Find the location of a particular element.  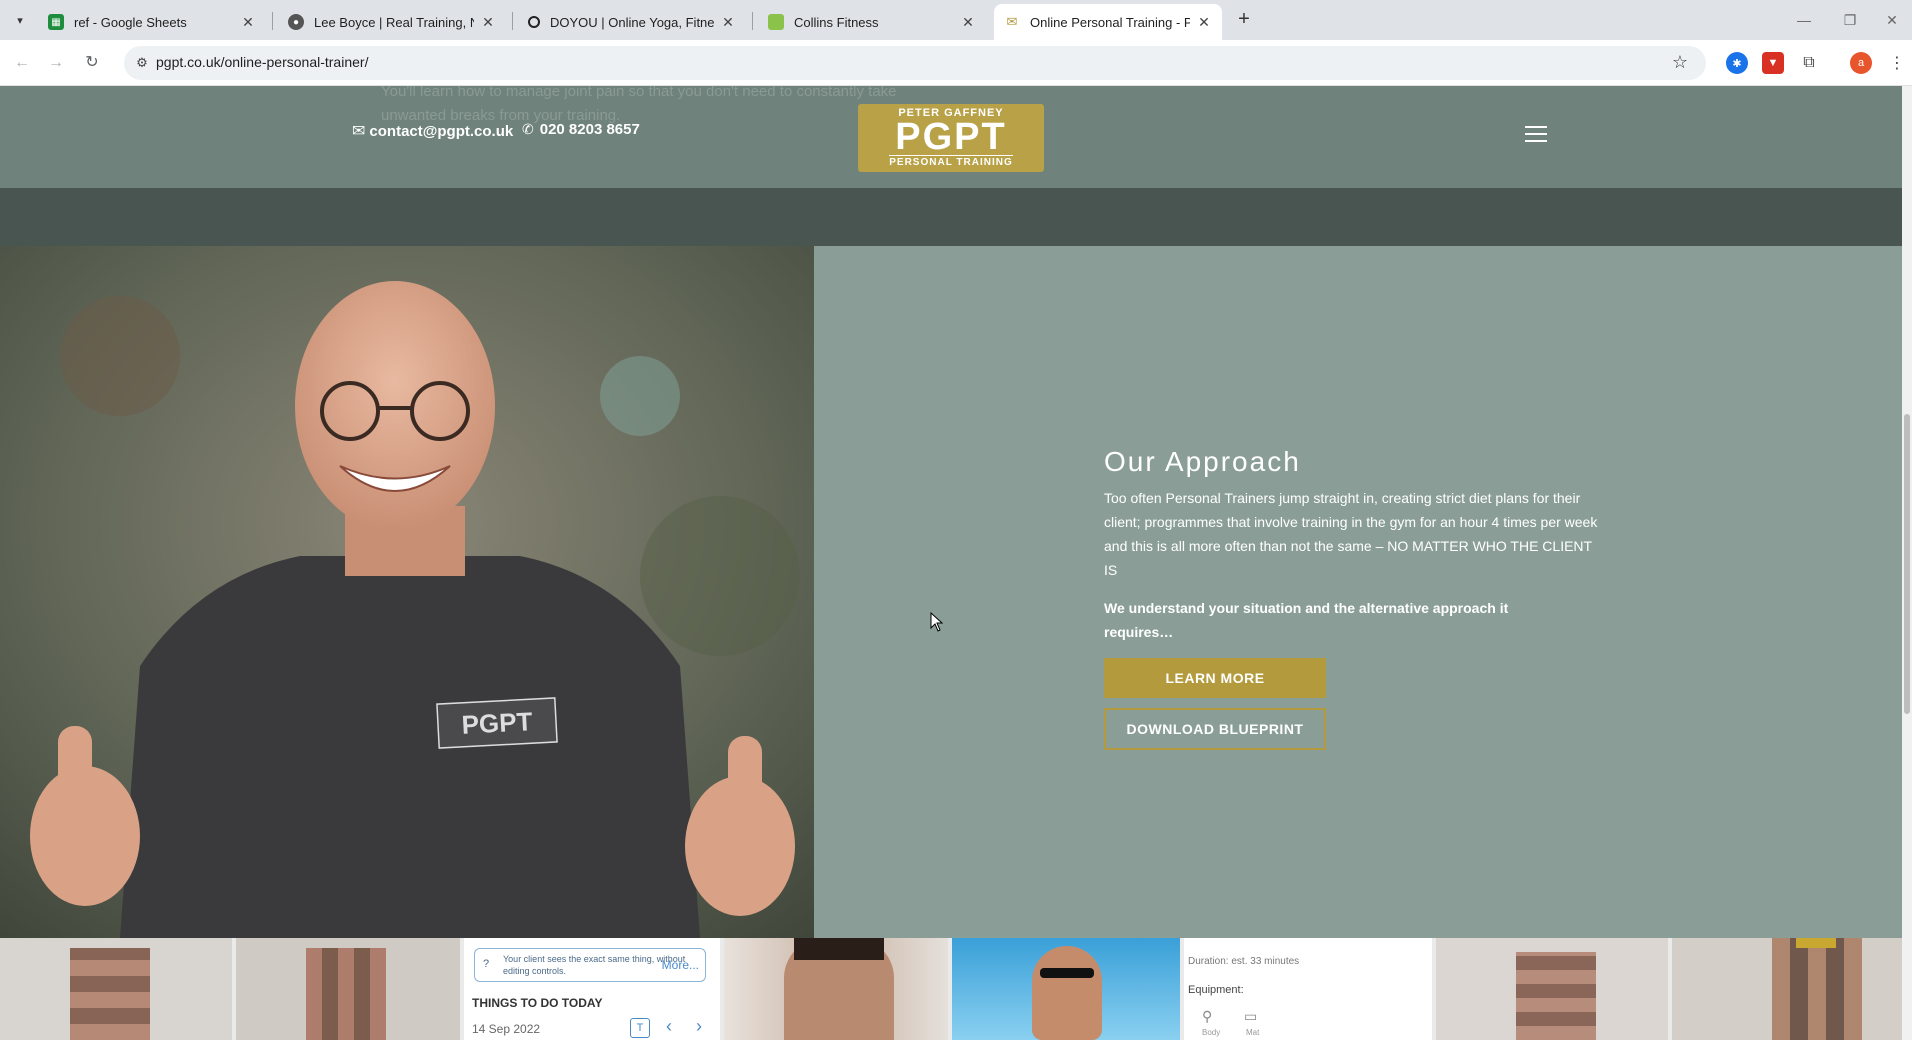

chevron-right-icon: › is located at coordinates (699, 1026).